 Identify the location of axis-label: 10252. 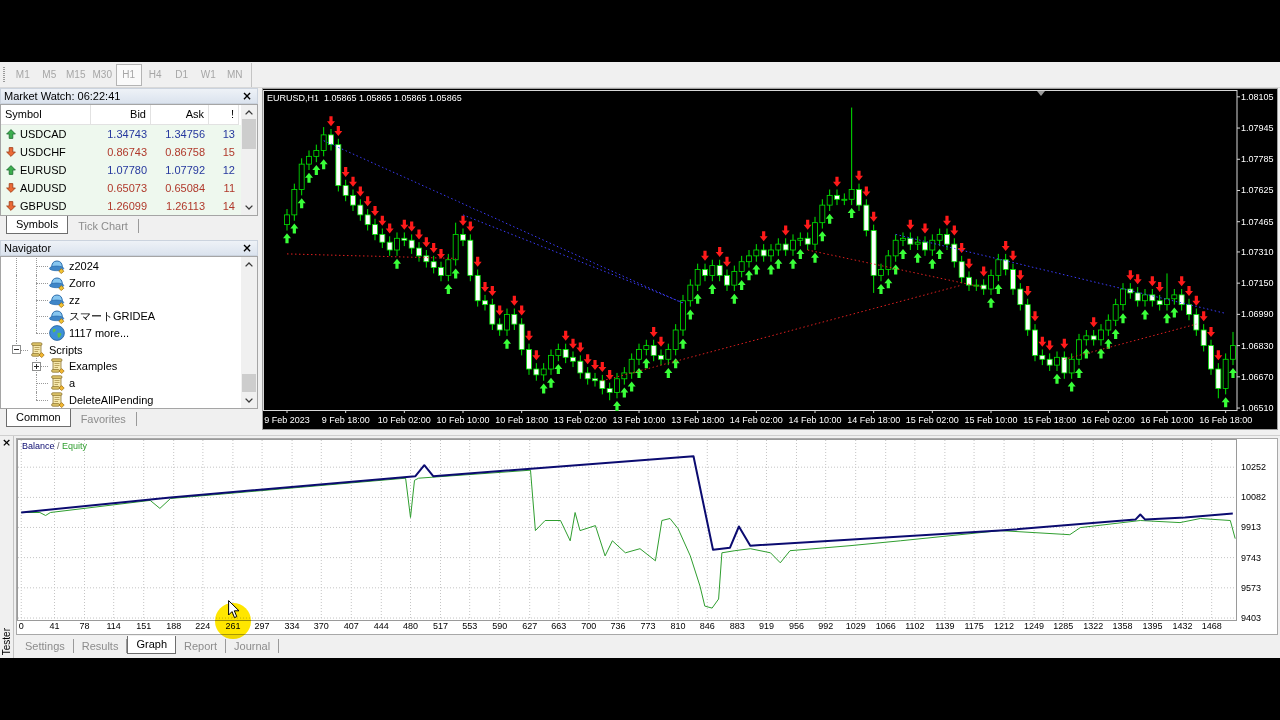
(1254, 467).